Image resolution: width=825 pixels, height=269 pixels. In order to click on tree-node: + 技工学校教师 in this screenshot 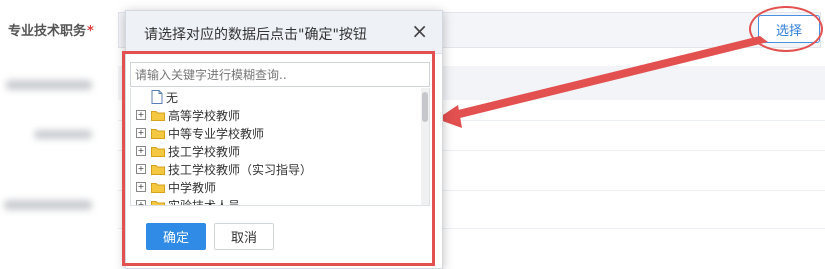, I will do `click(185, 151)`.